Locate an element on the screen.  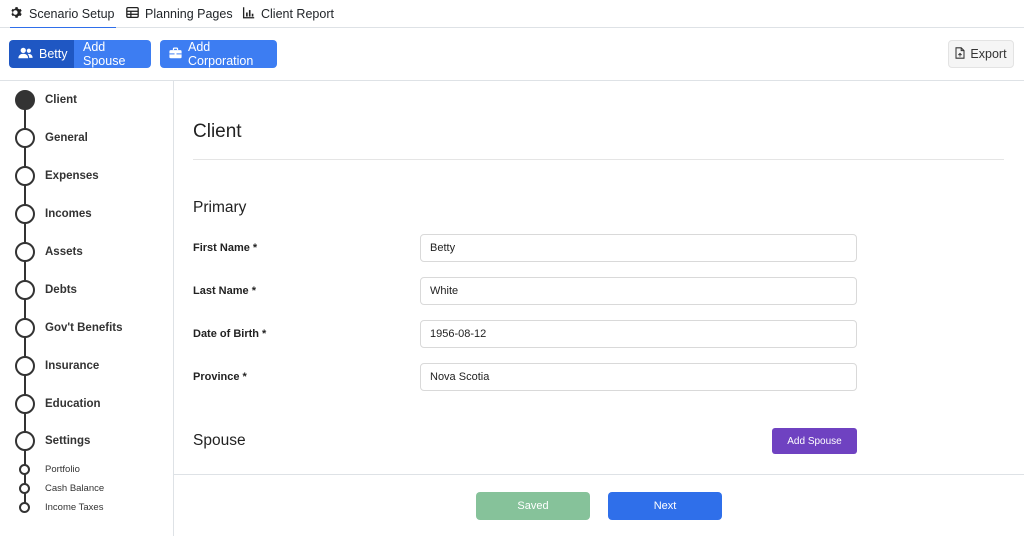
province-field is located at coordinates (638, 377).